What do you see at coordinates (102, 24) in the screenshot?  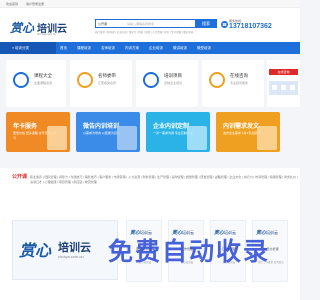 I see `search-category-select: 公开课` at bounding box center [102, 24].